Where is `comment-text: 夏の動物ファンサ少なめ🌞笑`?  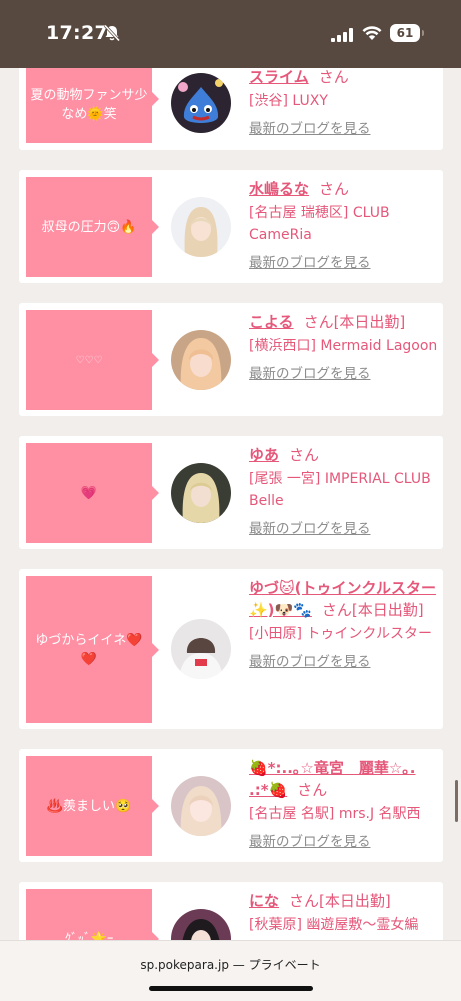 comment-text: 夏の動物ファンサ少なめ🌞笑 is located at coordinates (89, 105).